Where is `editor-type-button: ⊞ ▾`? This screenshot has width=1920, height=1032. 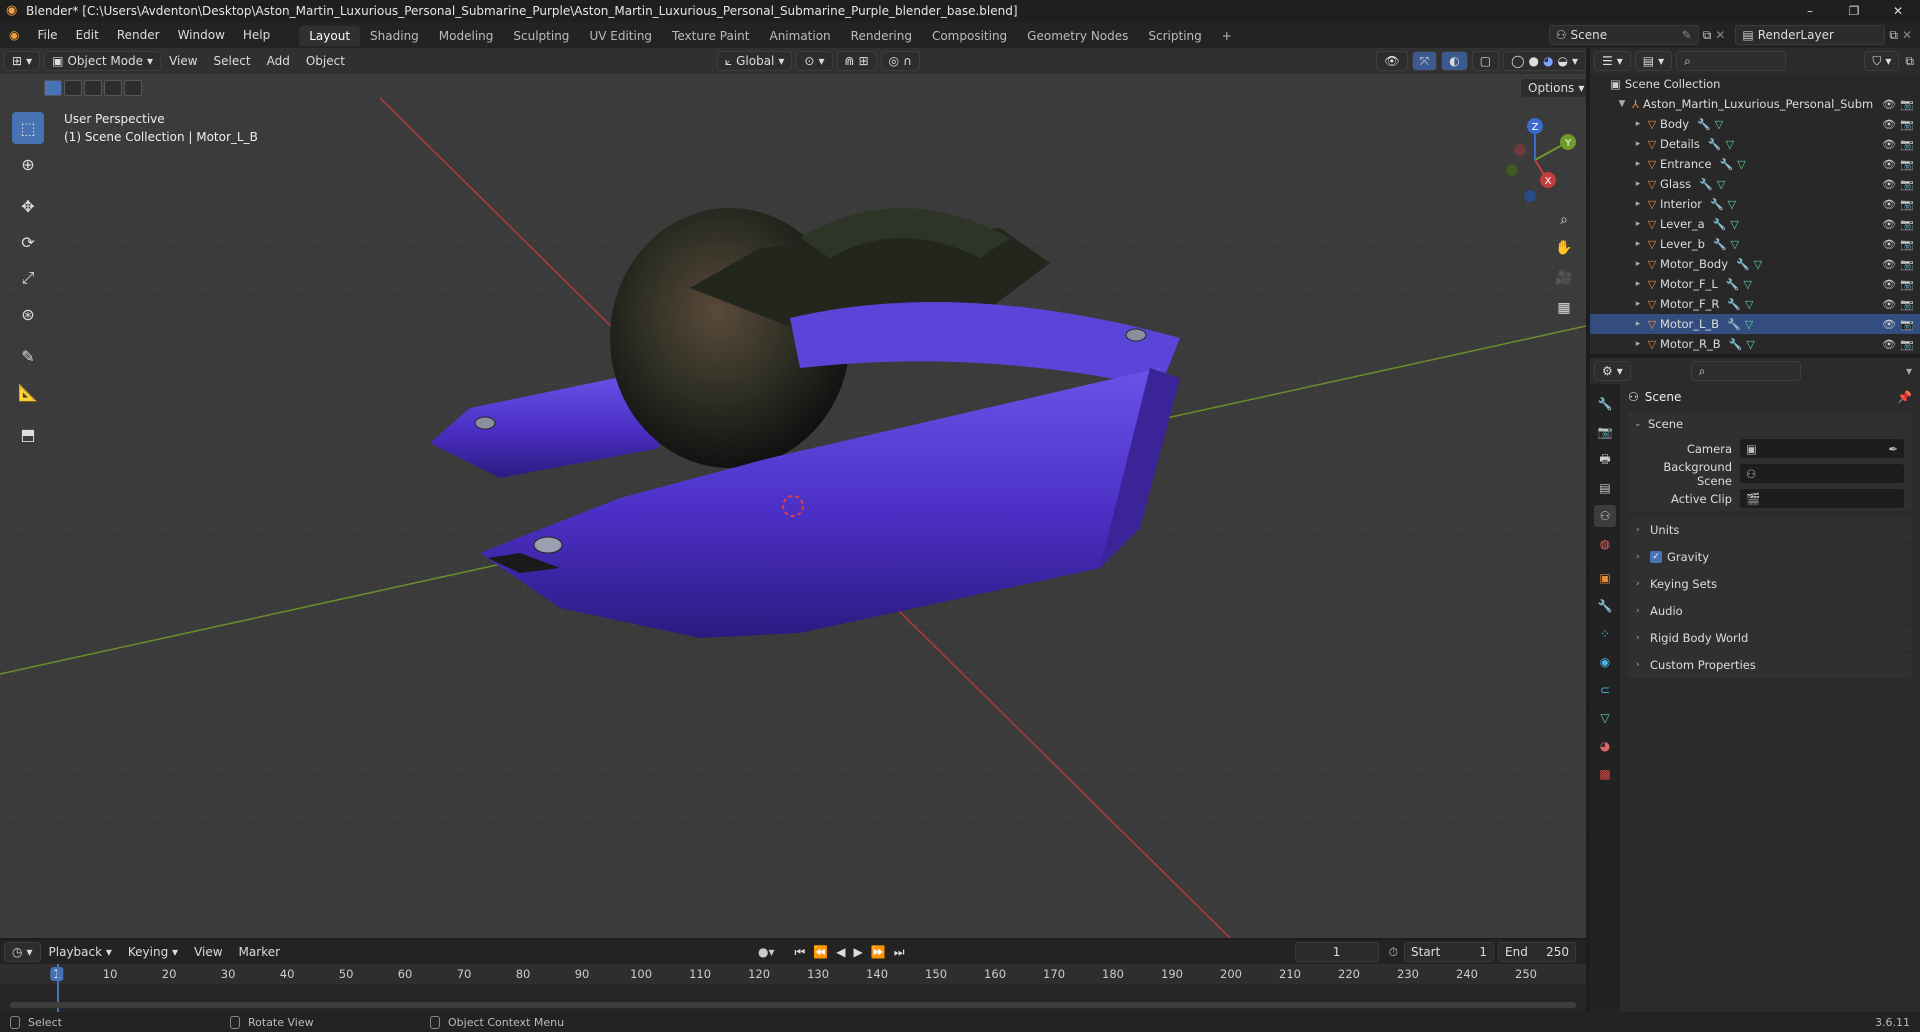
editor-type-button: ⊞ ▾ is located at coordinates (22, 61).